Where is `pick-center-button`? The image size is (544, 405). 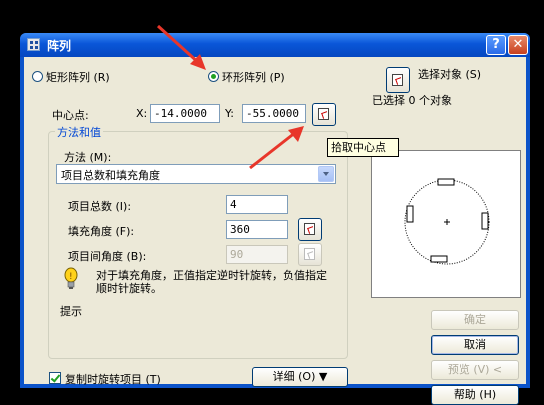 pick-center-button is located at coordinates (324, 114).